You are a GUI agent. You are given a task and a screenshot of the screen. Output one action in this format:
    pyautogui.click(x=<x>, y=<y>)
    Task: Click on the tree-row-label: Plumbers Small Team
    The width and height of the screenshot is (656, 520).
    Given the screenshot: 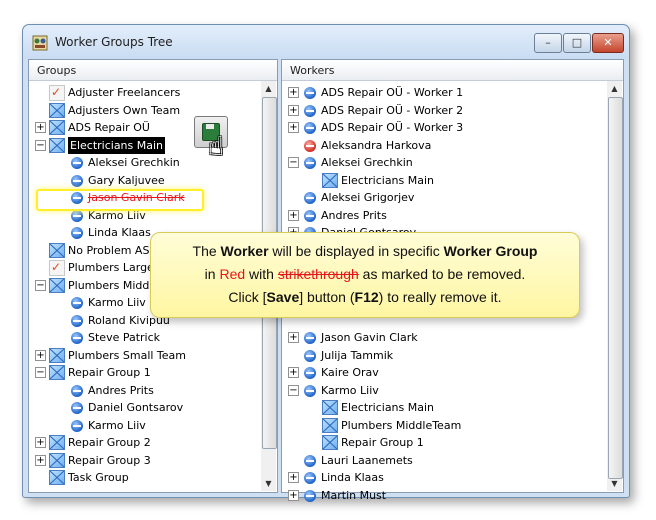 What is the action you would take?
    pyautogui.click(x=127, y=355)
    